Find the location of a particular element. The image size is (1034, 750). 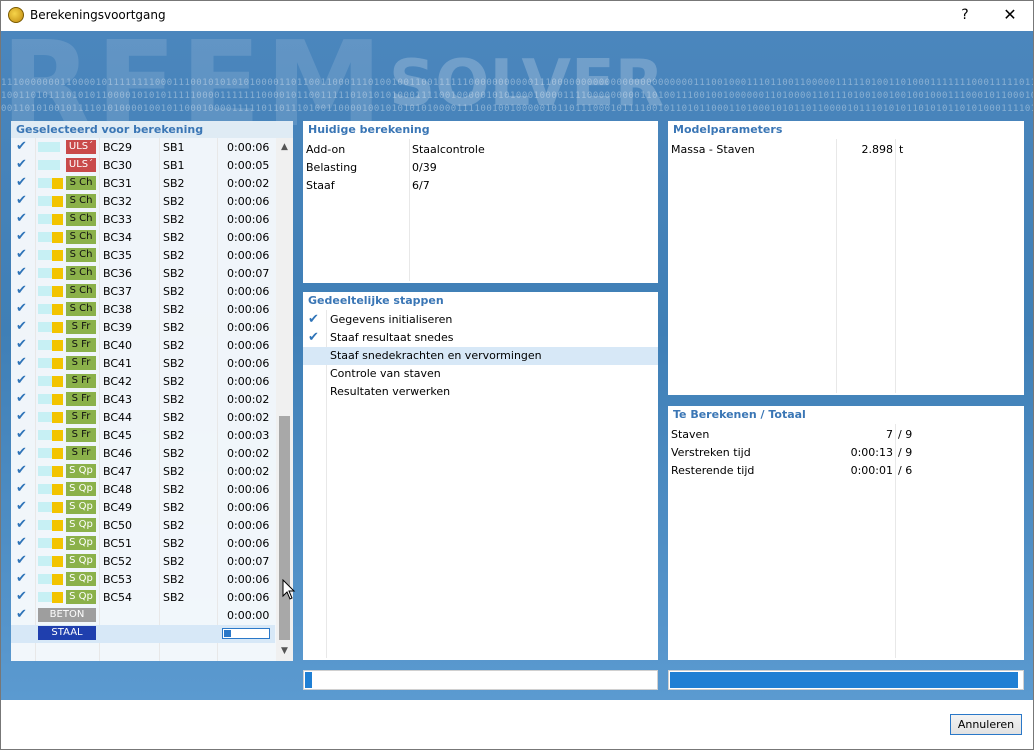

help-button: ? is located at coordinates (965, 15).